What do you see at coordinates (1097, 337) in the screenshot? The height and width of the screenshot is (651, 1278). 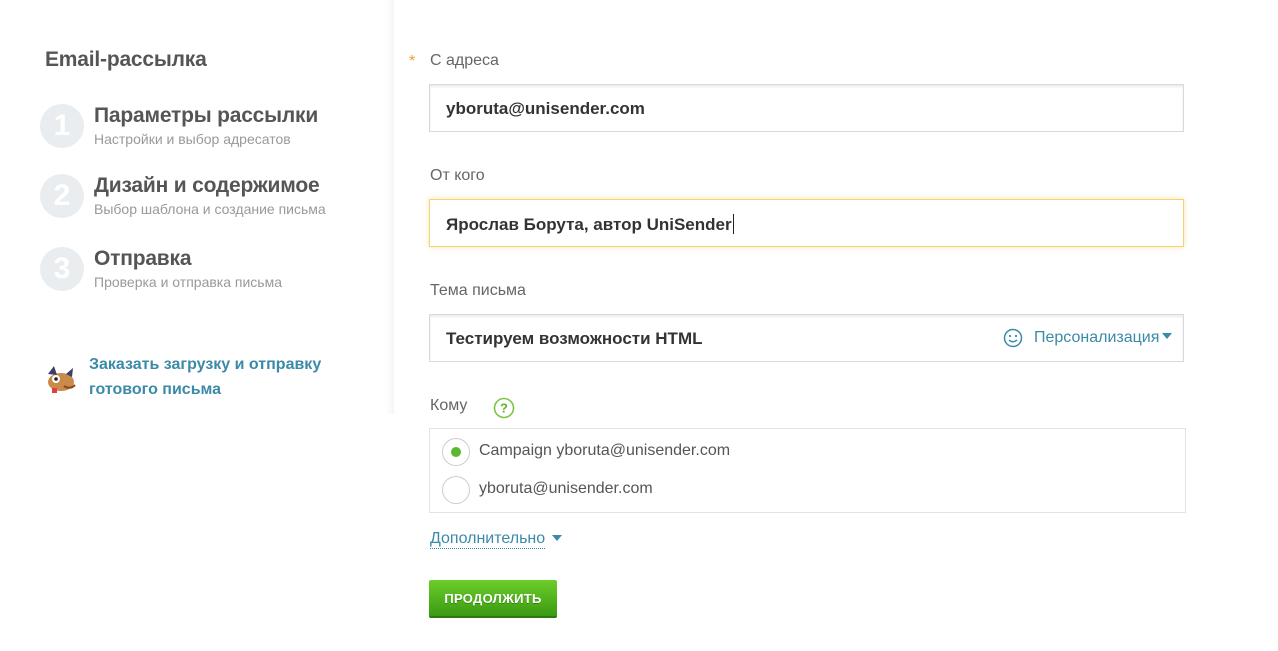 I see `personalization-label: Персонализация` at bounding box center [1097, 337].